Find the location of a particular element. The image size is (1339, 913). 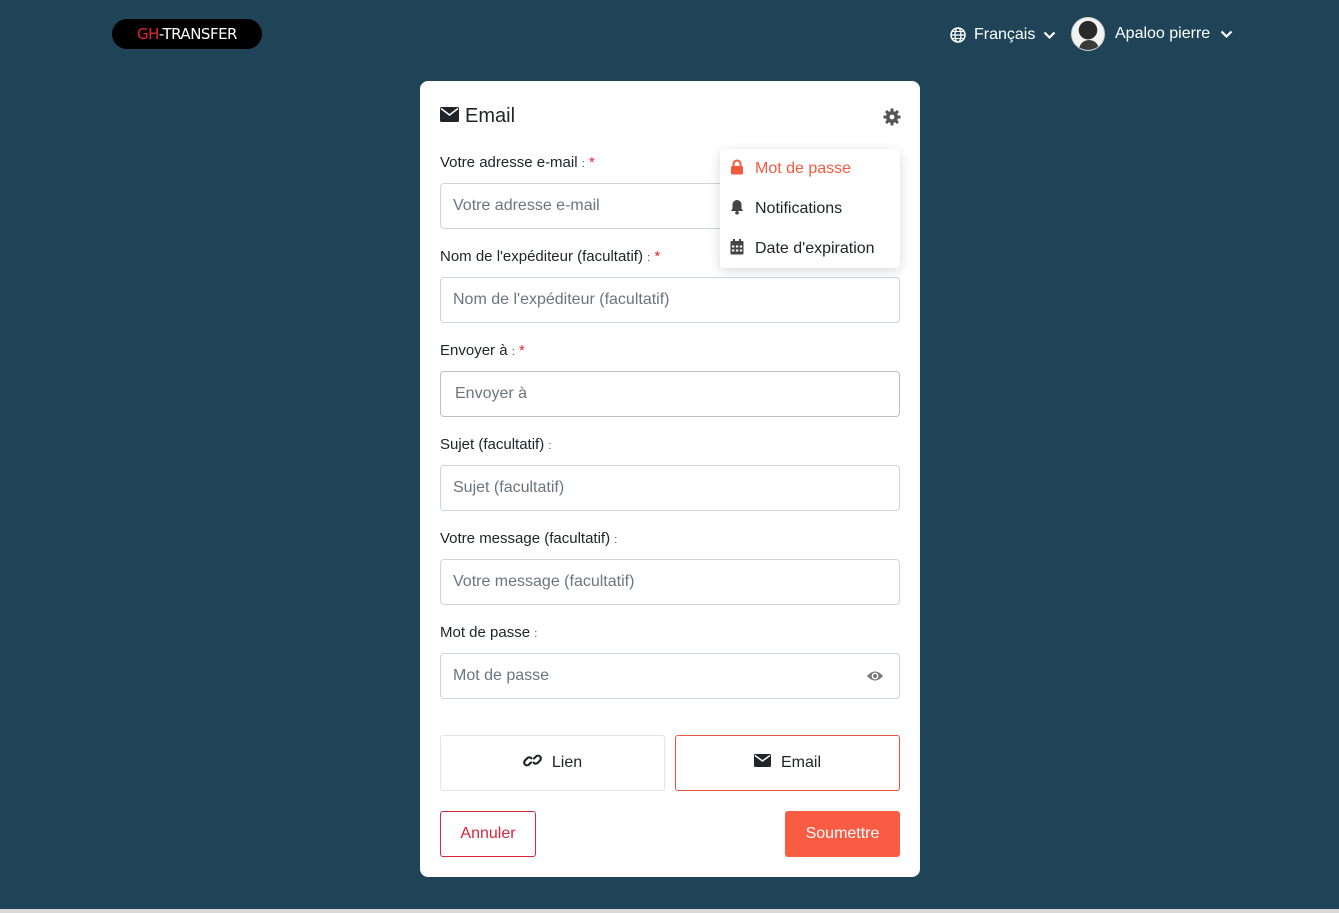

email-label-text: Votre adresse e-mail is located at coordinates (509, 162).